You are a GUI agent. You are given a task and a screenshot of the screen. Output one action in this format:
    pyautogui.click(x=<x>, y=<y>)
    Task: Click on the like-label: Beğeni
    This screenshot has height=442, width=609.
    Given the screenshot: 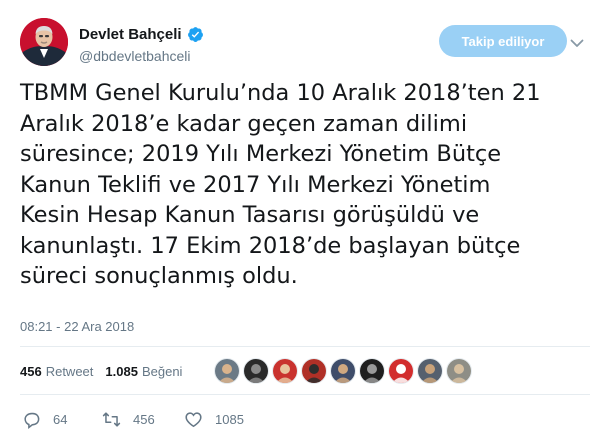 What is the action you would take?
    pyautogui.click(x=162, y=371)
    